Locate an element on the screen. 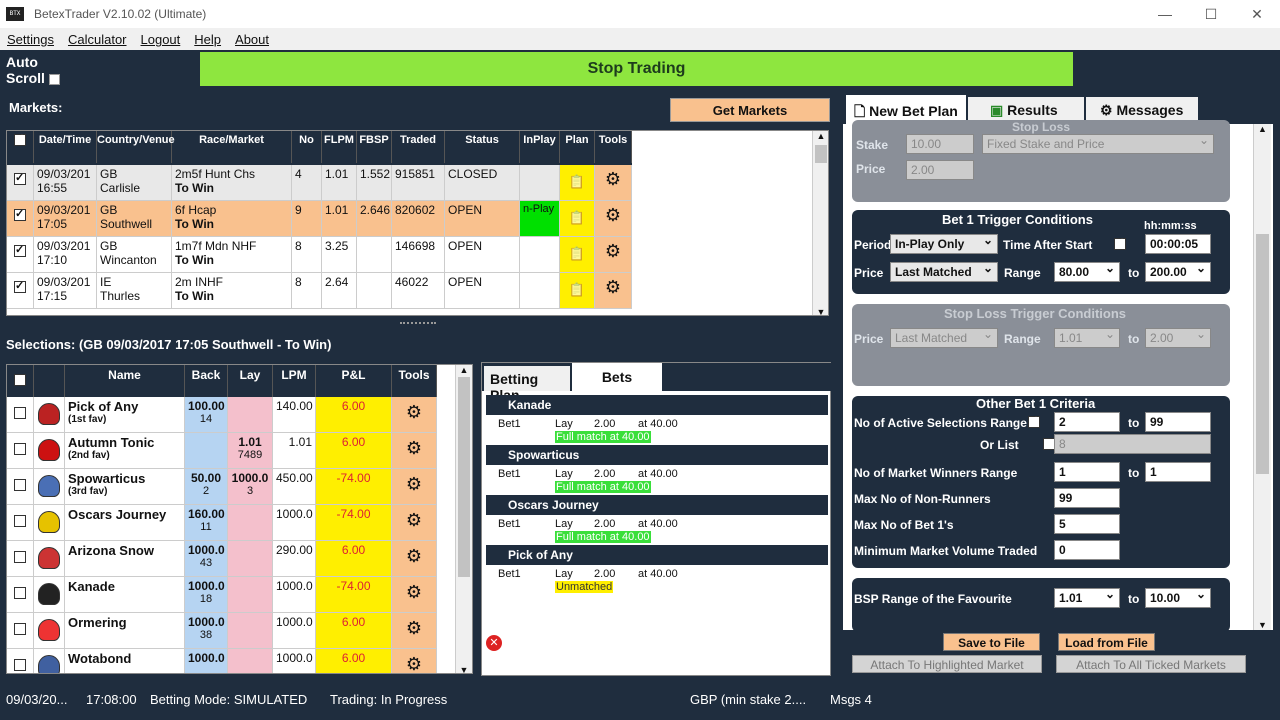 This screenshot has width=1280, height=720. stop-loss-mode-select: Fixed Stake and Price is located at coordinates (1098, 143).